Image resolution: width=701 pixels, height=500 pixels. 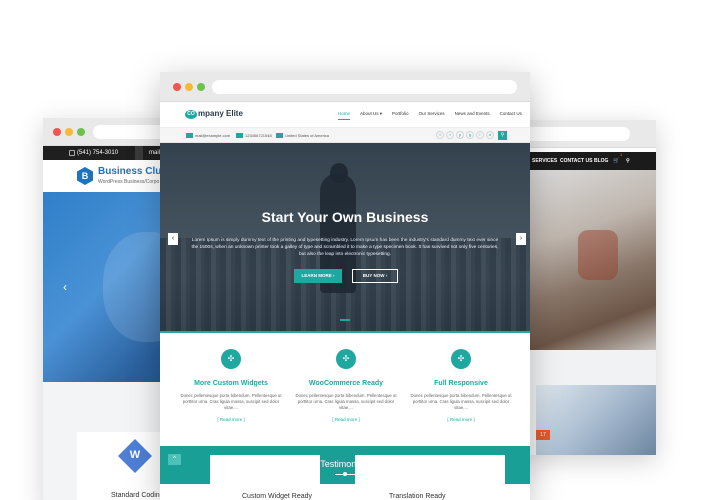 I want to click on nav-contact-us: CONTACT US, so click(x=576, y=161).